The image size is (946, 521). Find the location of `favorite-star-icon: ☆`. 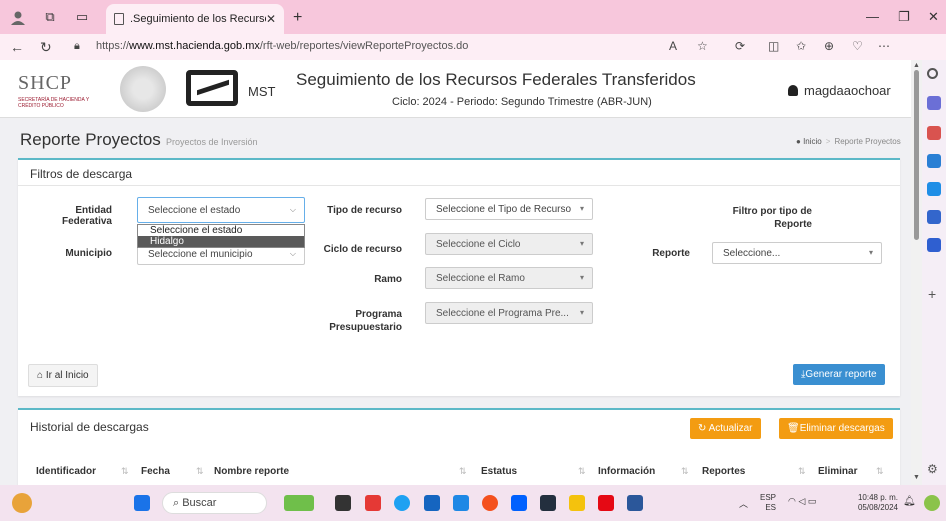

favorite-star-icon: ☆ is located at coordinates (702, 46).